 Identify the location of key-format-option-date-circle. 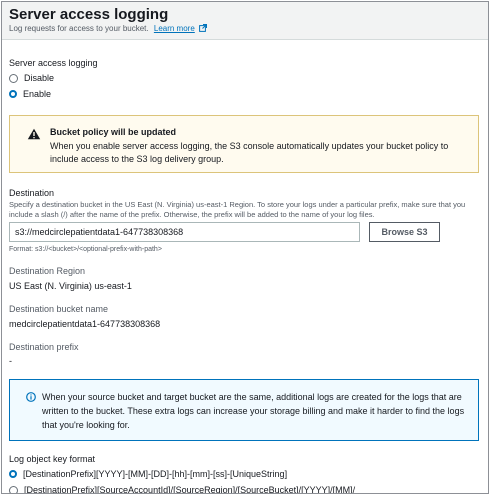
(13, 474).